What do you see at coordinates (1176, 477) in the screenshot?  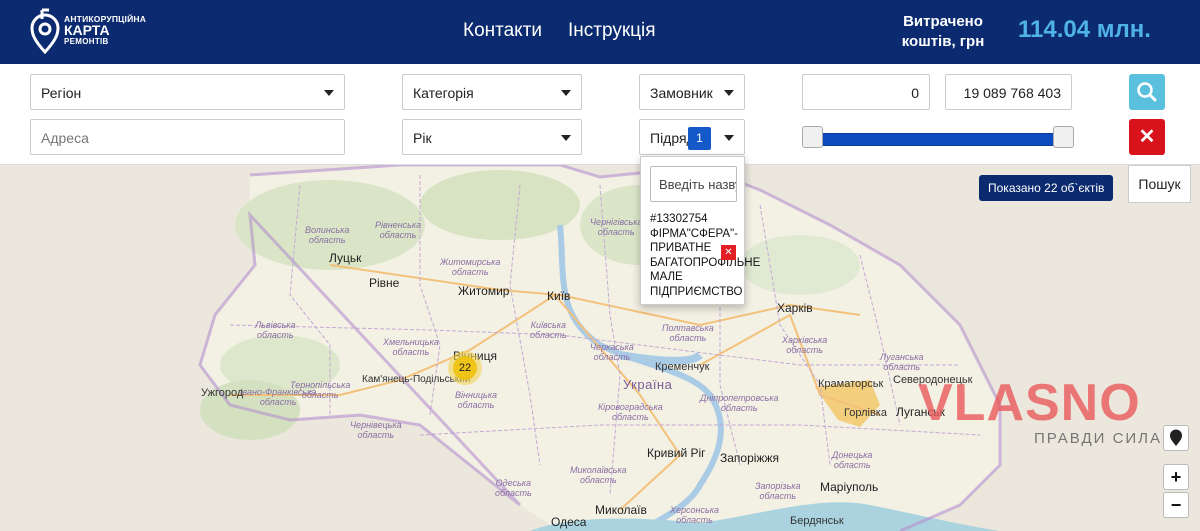 I see `zoom-in-button: +` at bounding box center [1176, 477].